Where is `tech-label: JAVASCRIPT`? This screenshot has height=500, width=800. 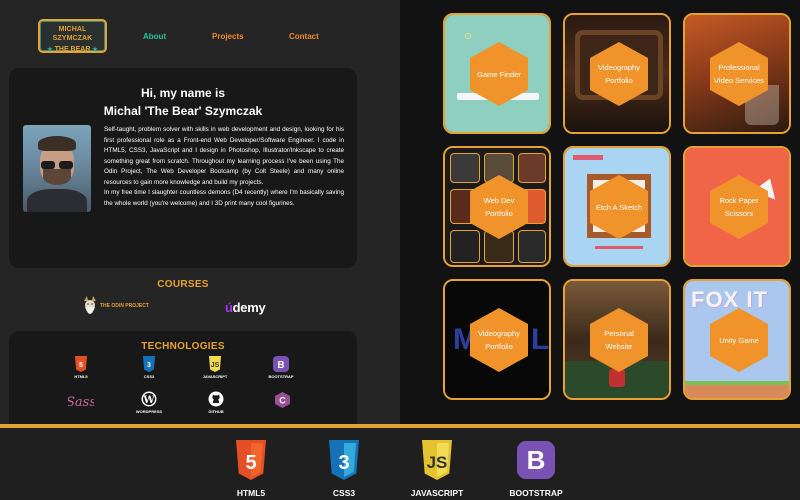 tech-label: JAVASCRIPT is located at coordinates (215, 376).